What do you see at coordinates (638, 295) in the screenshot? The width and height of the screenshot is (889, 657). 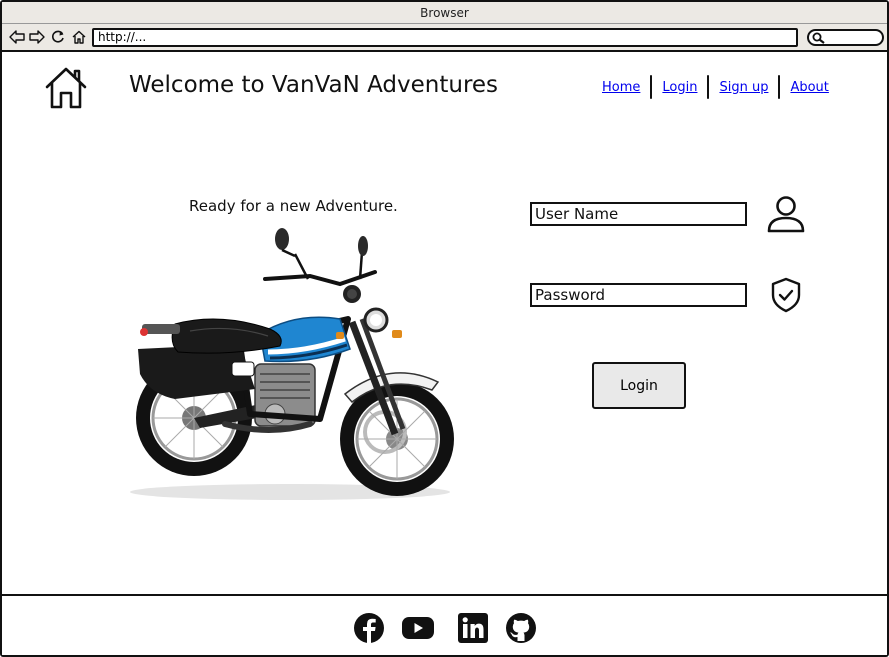 I see `password-field: Password` at bounding box center [638, 295].